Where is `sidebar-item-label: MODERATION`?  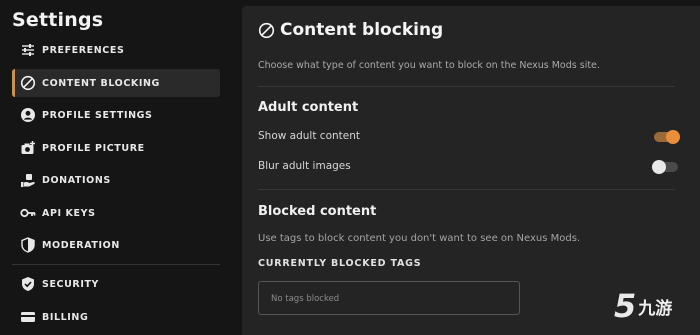 sidebar-item-label: MODERATION is located at coordinates (81, 245).